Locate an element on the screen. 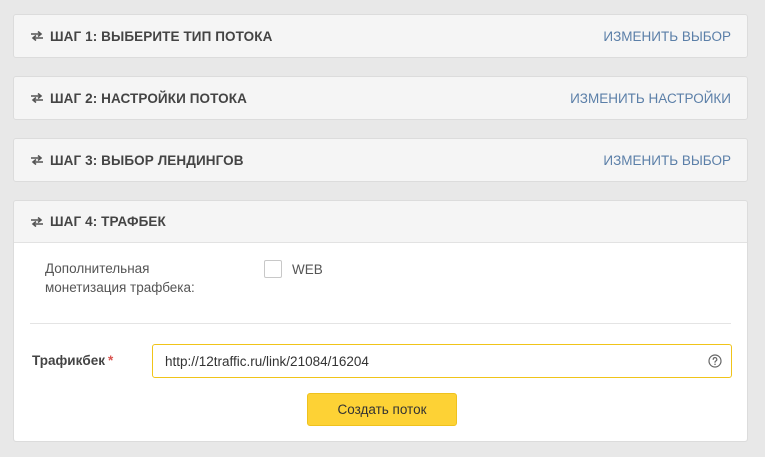 This screenshot has height=457, width=765. step-2-change-link: ИЗМЕНИТЬ НАСТРОЙКИ is located at coordinates (650, 98).